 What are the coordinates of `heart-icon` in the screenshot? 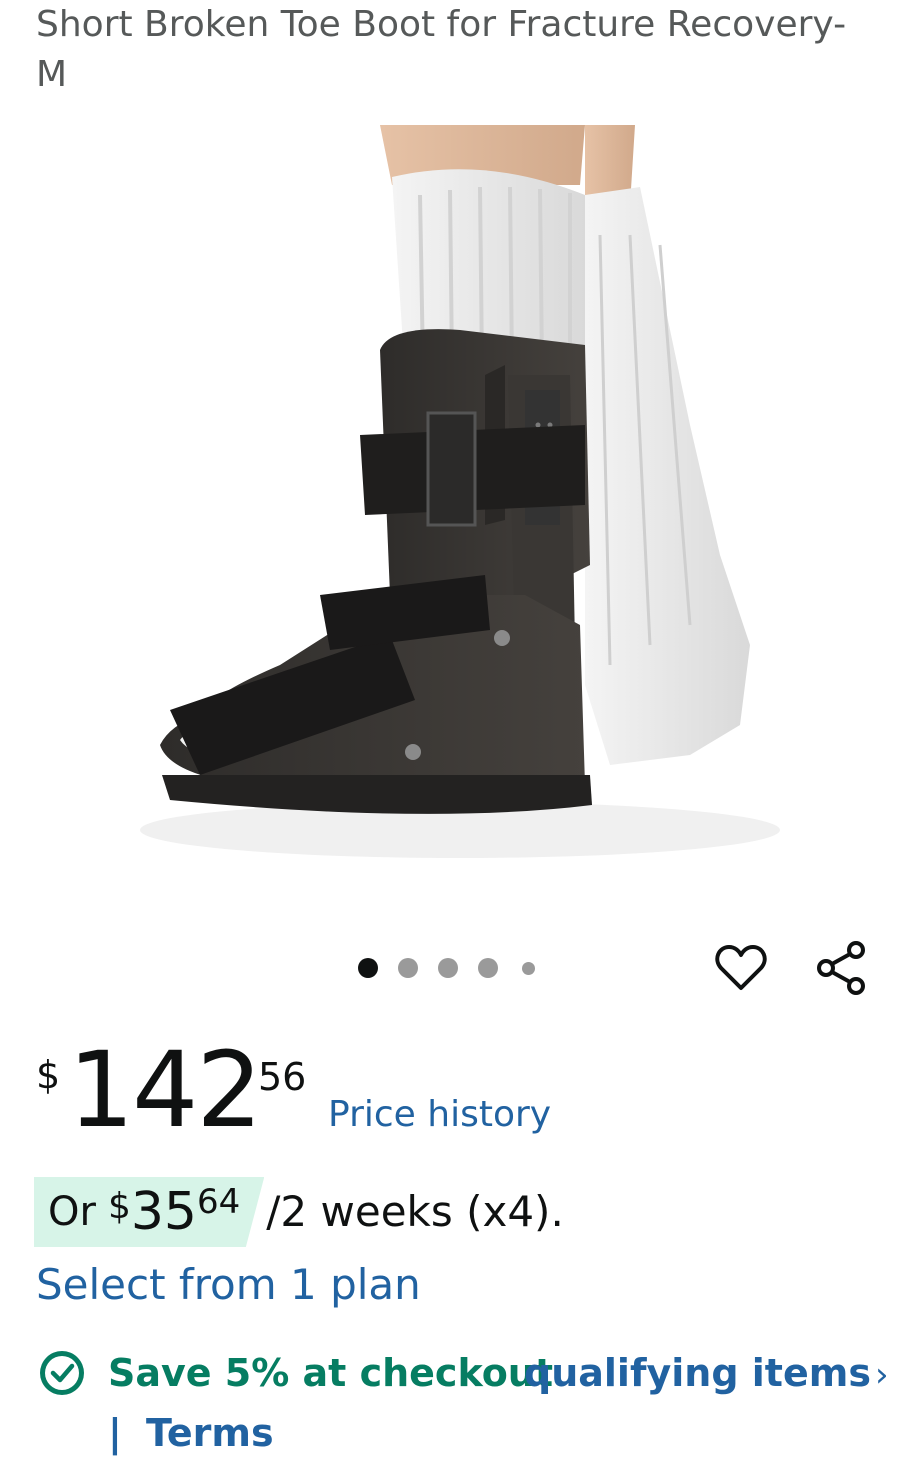 It's located at (741, 967).